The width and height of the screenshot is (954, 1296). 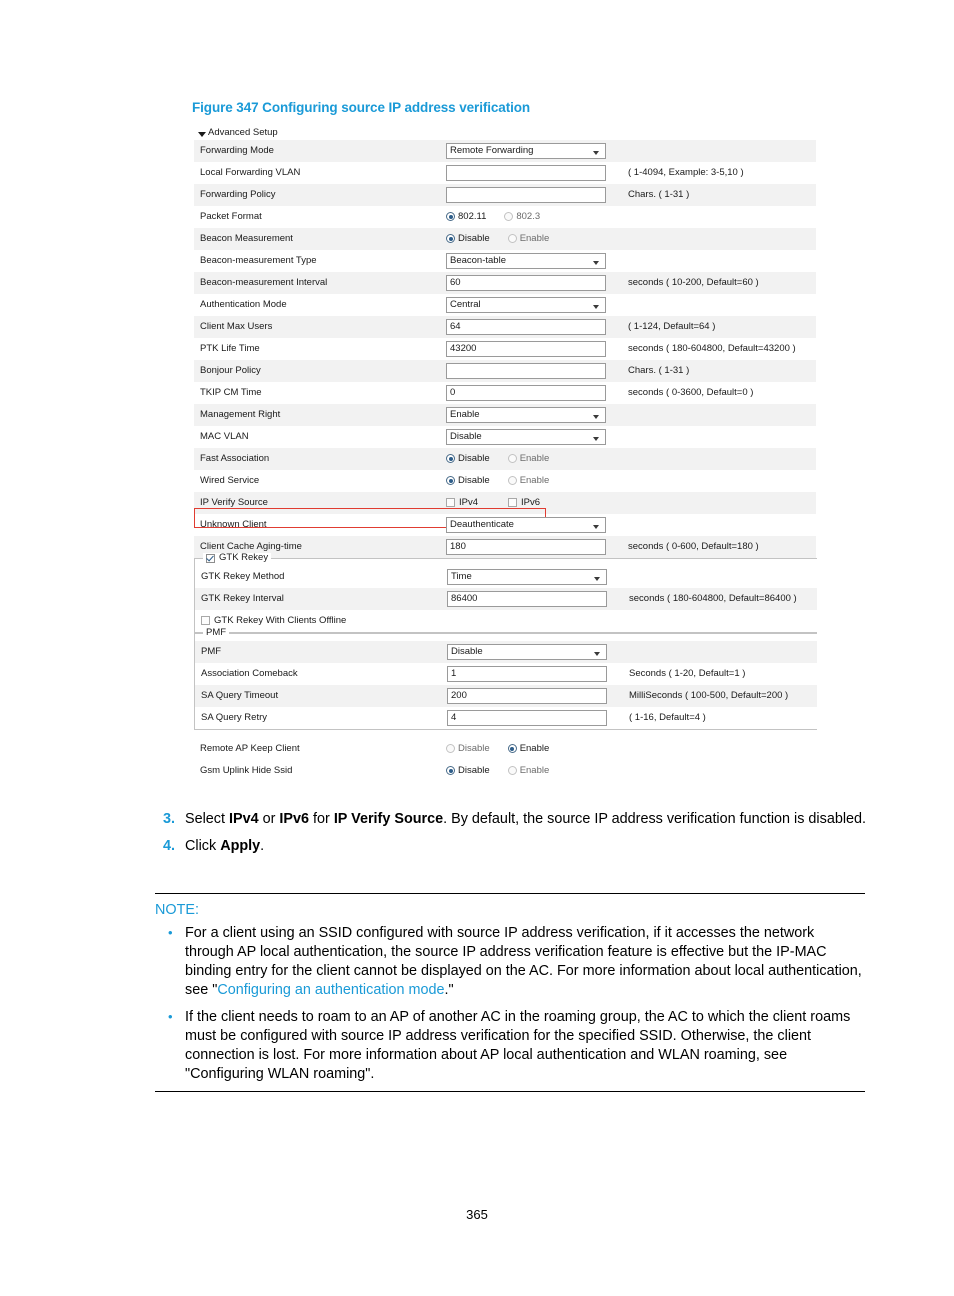 I want to click on gtk-rekey-legend: GTK Rekey, so click(x=237, y=558).